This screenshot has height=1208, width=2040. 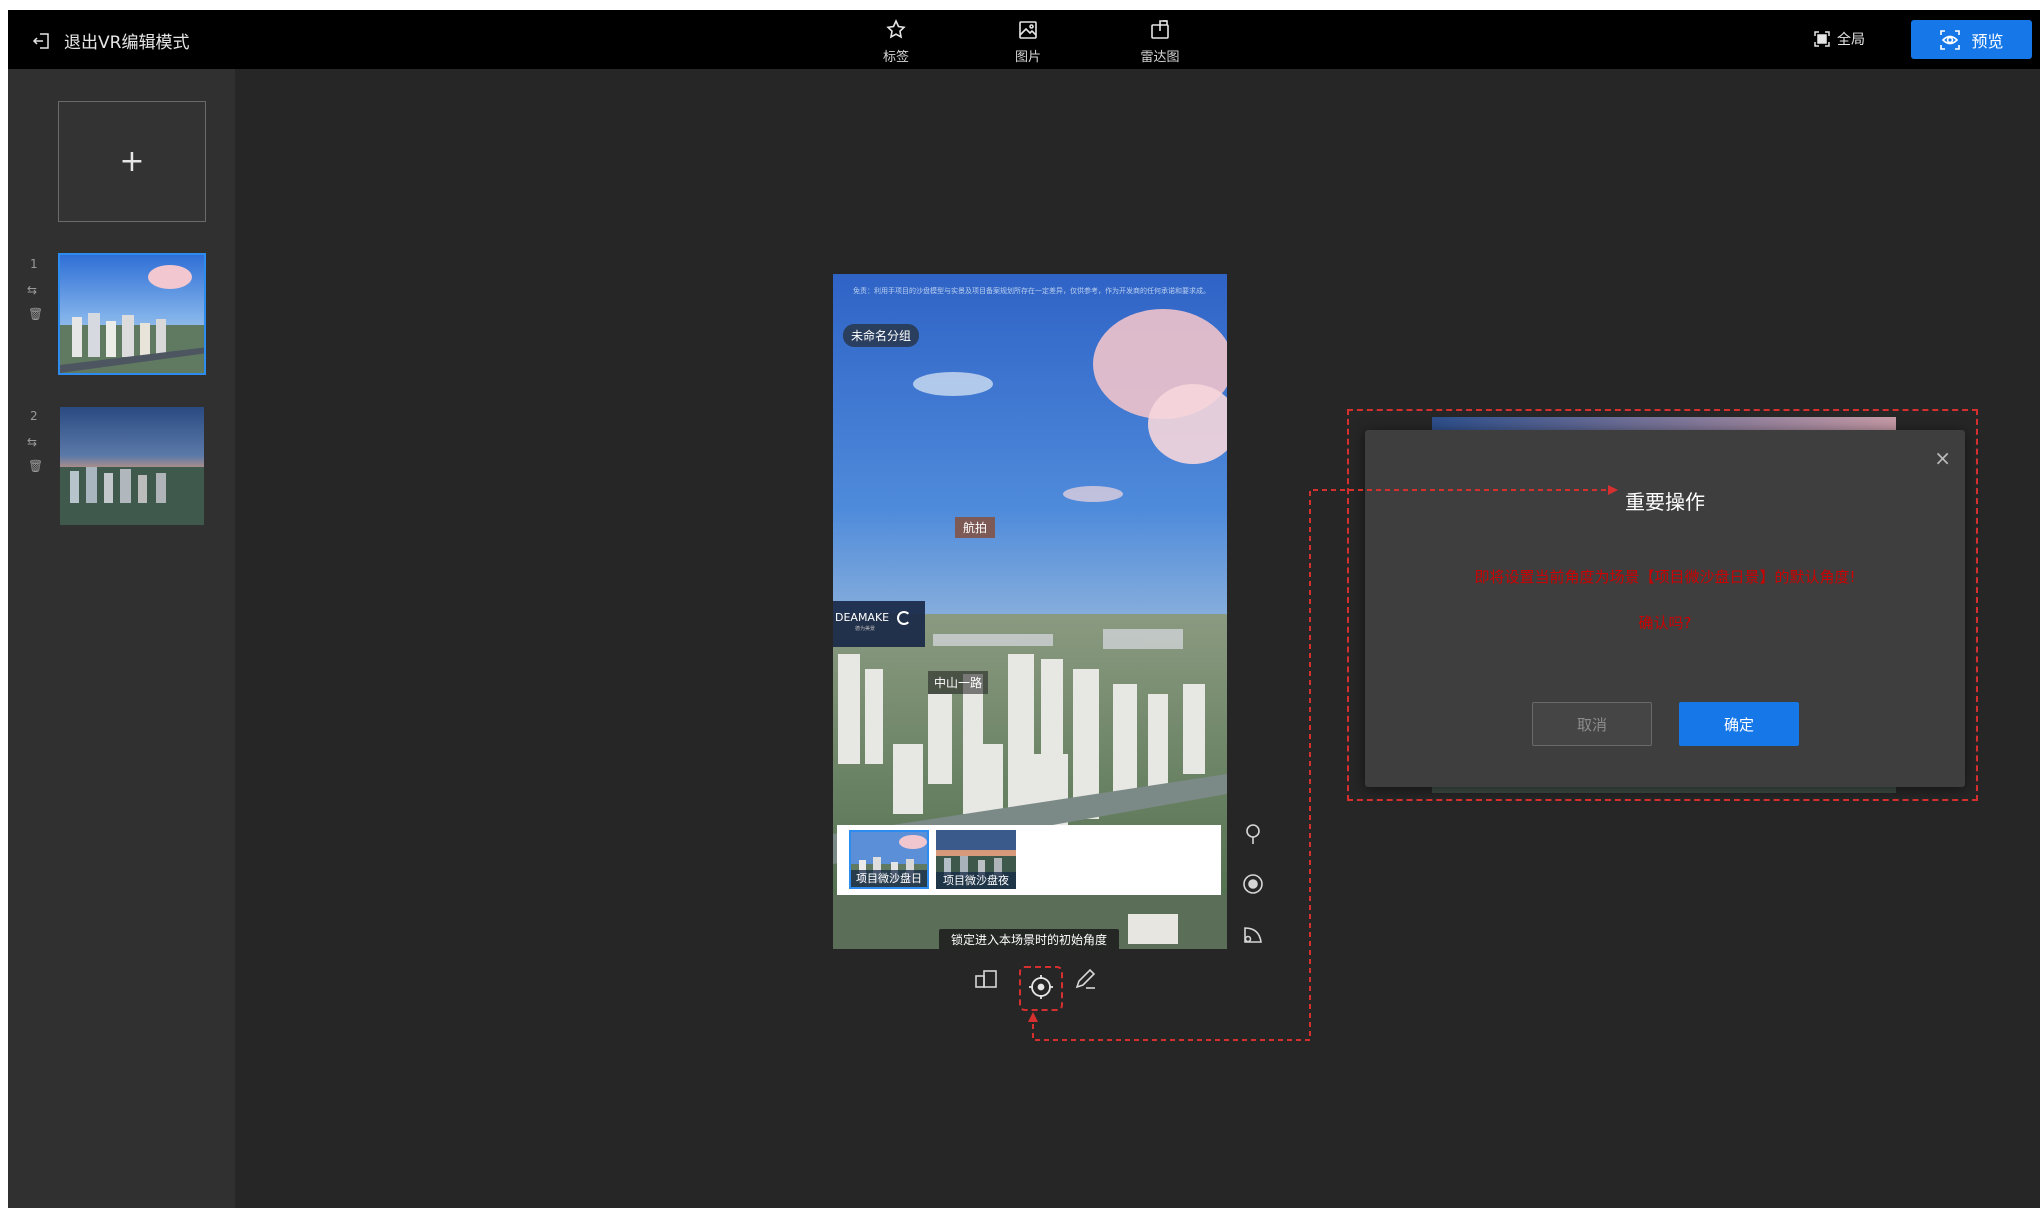 I want to click on fullscreen-button: 全局, so click(x=1839, y=39).